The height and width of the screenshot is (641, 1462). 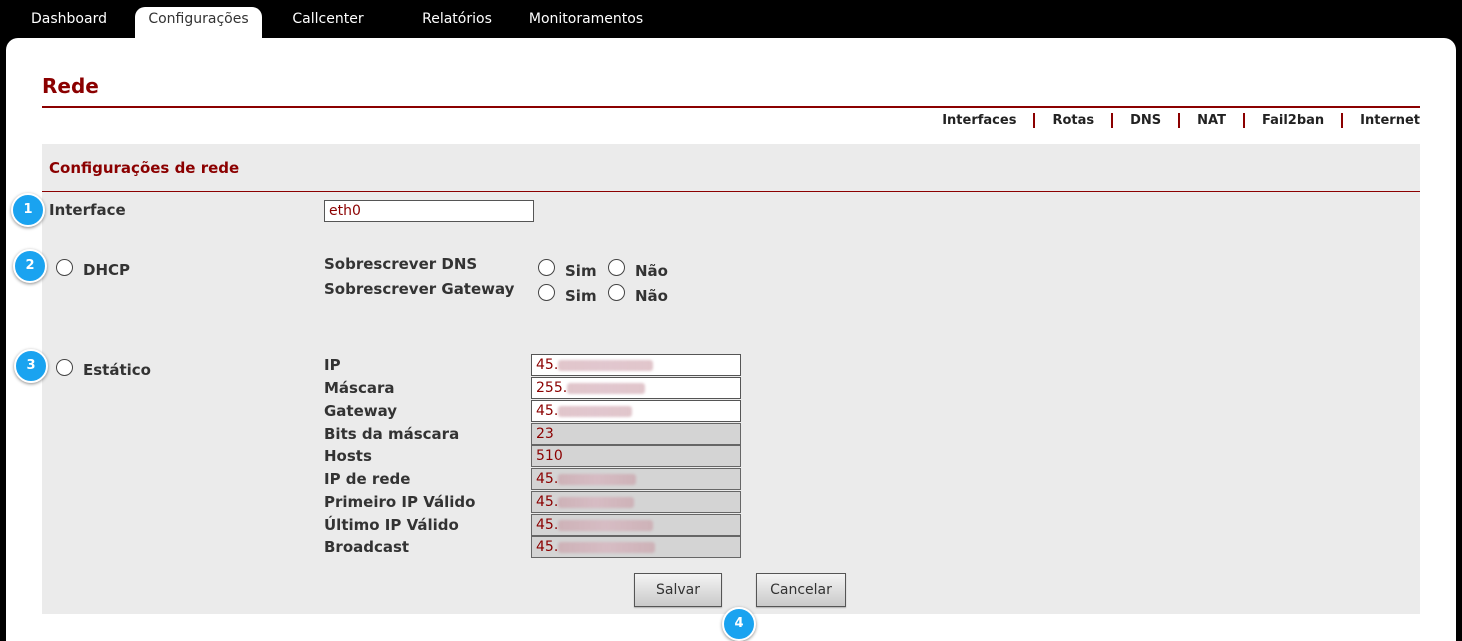 I want to click on annotation-badge-2: 2, so click(x=30, y=266).